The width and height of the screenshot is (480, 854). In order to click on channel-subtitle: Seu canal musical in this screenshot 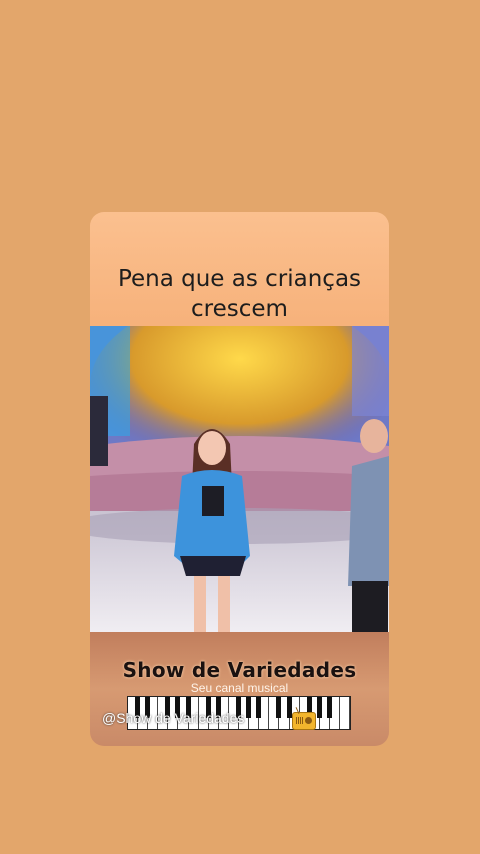, I will do `click(239, 688)`.